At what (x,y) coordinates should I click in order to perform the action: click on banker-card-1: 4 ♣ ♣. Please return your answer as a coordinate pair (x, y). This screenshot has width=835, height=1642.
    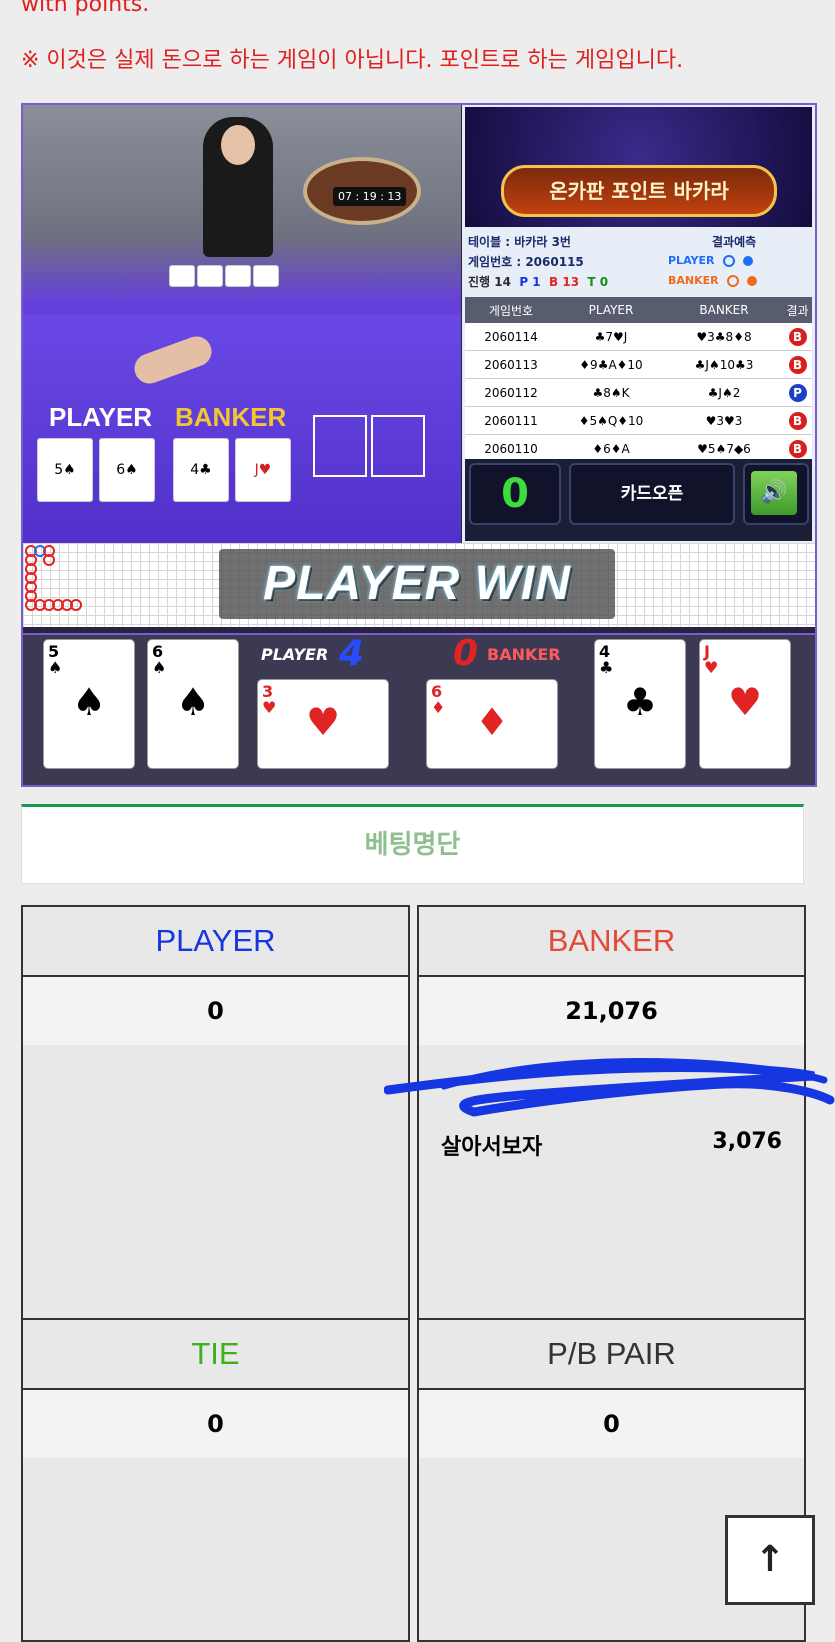
    Looking at the image, I should click on (640, 704).